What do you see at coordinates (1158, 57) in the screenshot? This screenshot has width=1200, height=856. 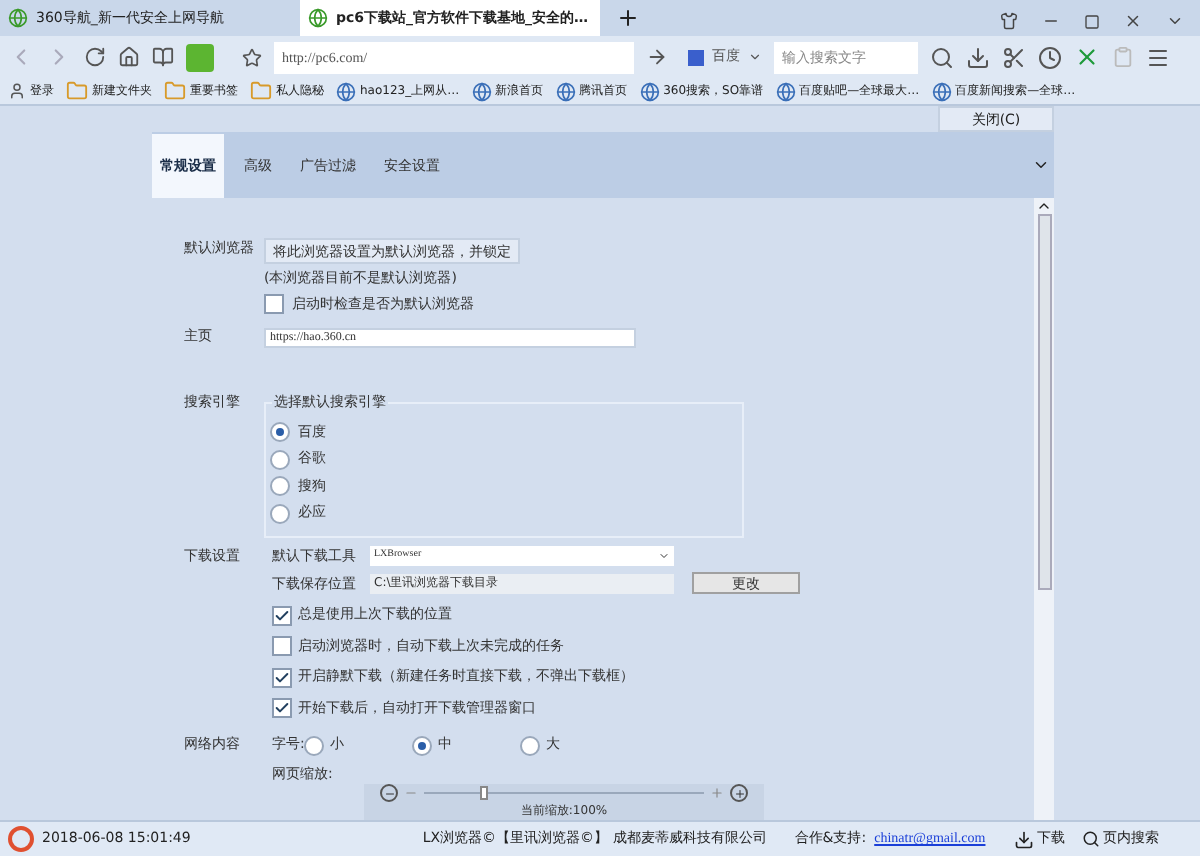 I see `menu-icon` at bounding box center [1158, 57].